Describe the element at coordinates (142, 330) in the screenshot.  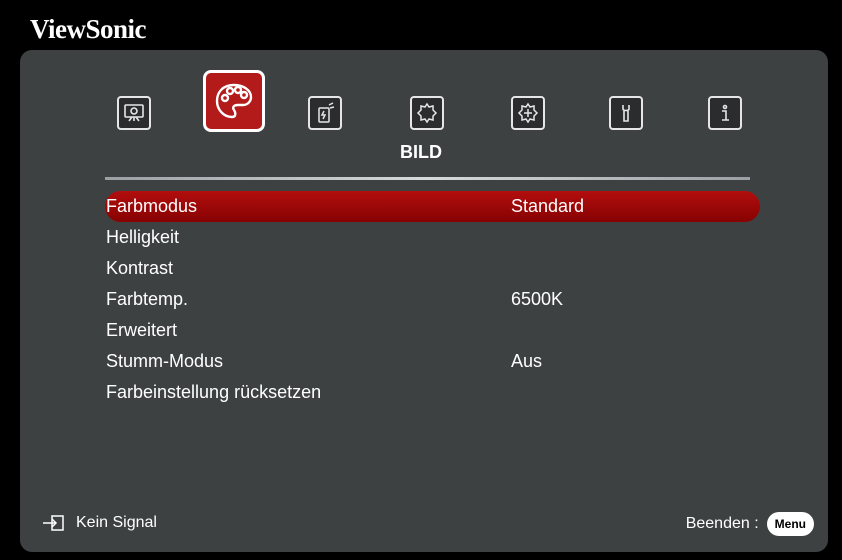
I see `menu-item-label: Erweitert` at that location.